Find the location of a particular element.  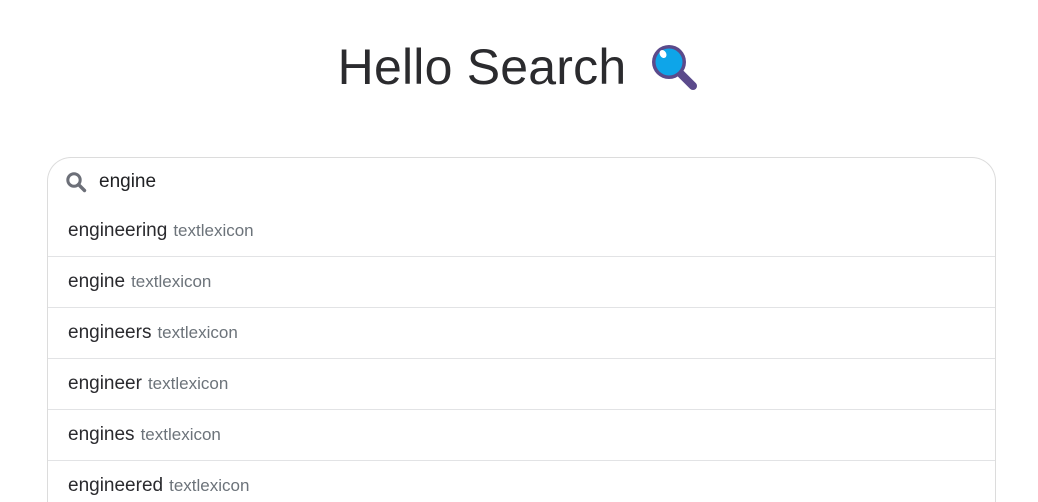

suggestion-word: engineers is located at coordinates (110, 332).